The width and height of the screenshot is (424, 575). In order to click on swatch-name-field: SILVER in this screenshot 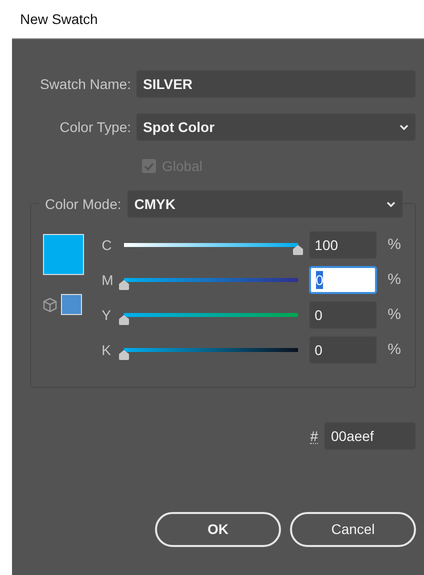, I will do `click(276, 84)`.